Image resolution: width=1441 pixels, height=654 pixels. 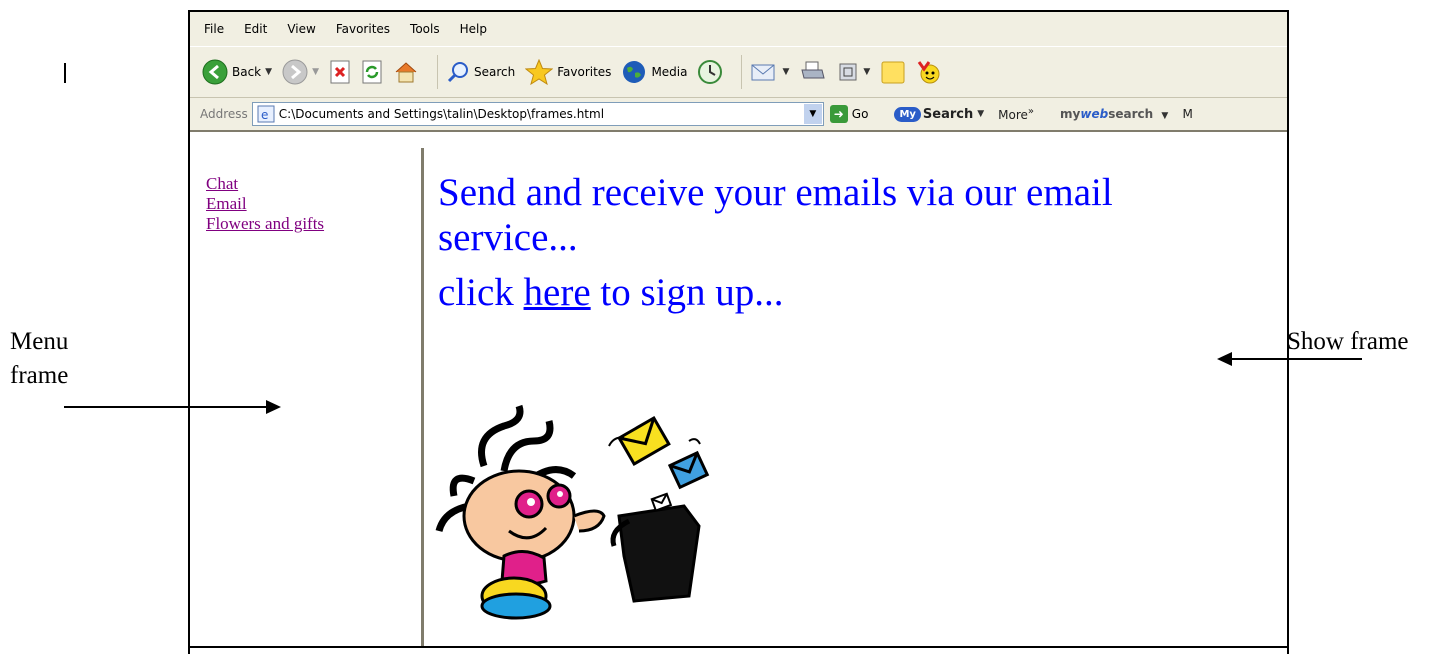 I want to click on mywebsearch-web: web, so click(x=1094, y=114).